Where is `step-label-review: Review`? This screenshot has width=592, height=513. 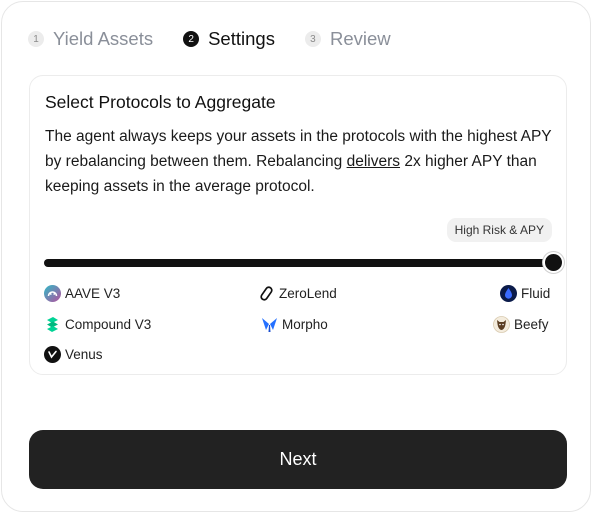 step-label-review: Review is located at coordinates (360, 38).